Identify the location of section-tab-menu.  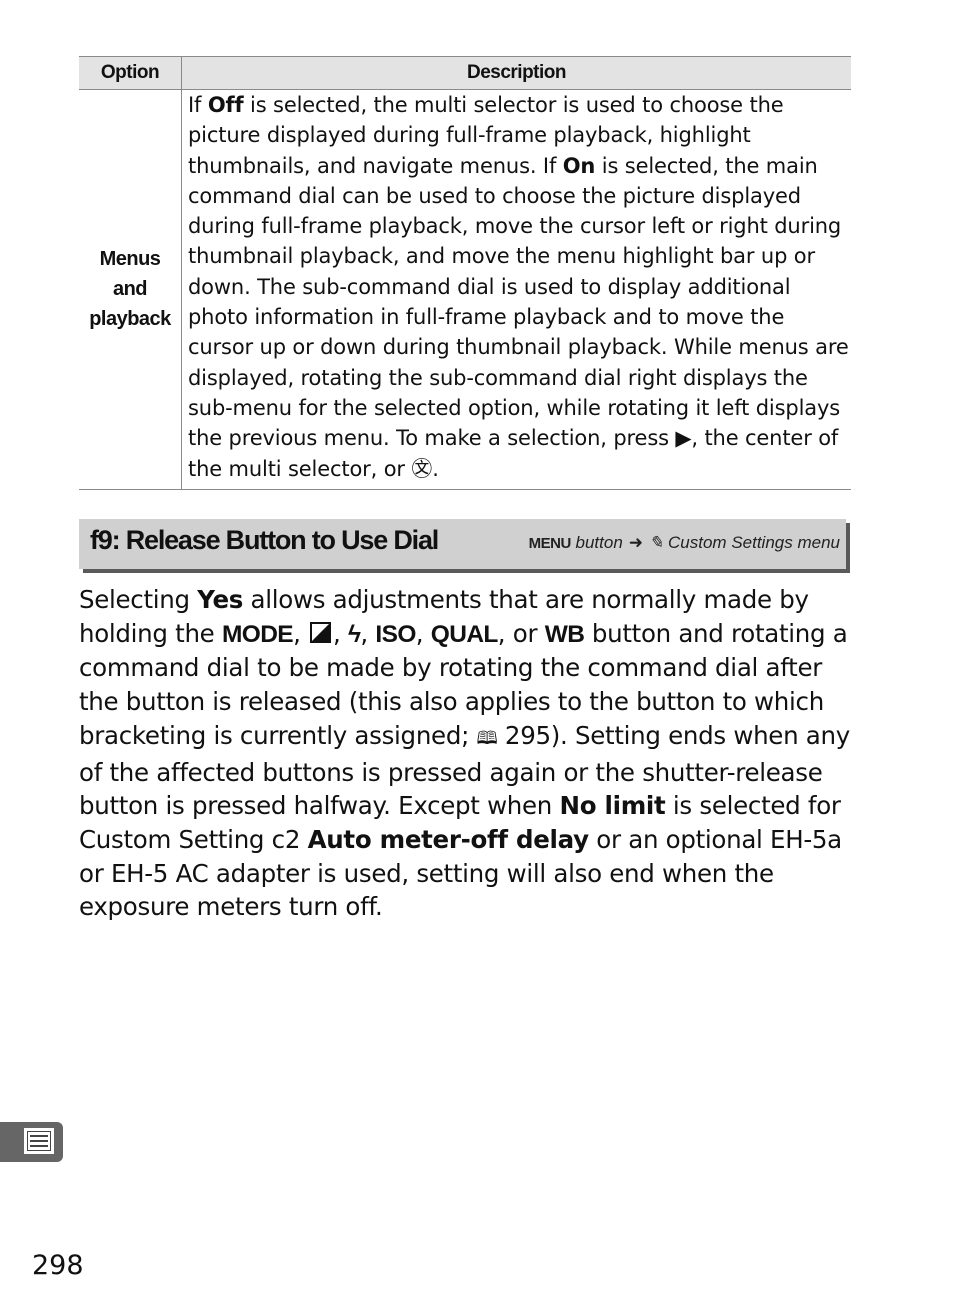
(31, 1142).